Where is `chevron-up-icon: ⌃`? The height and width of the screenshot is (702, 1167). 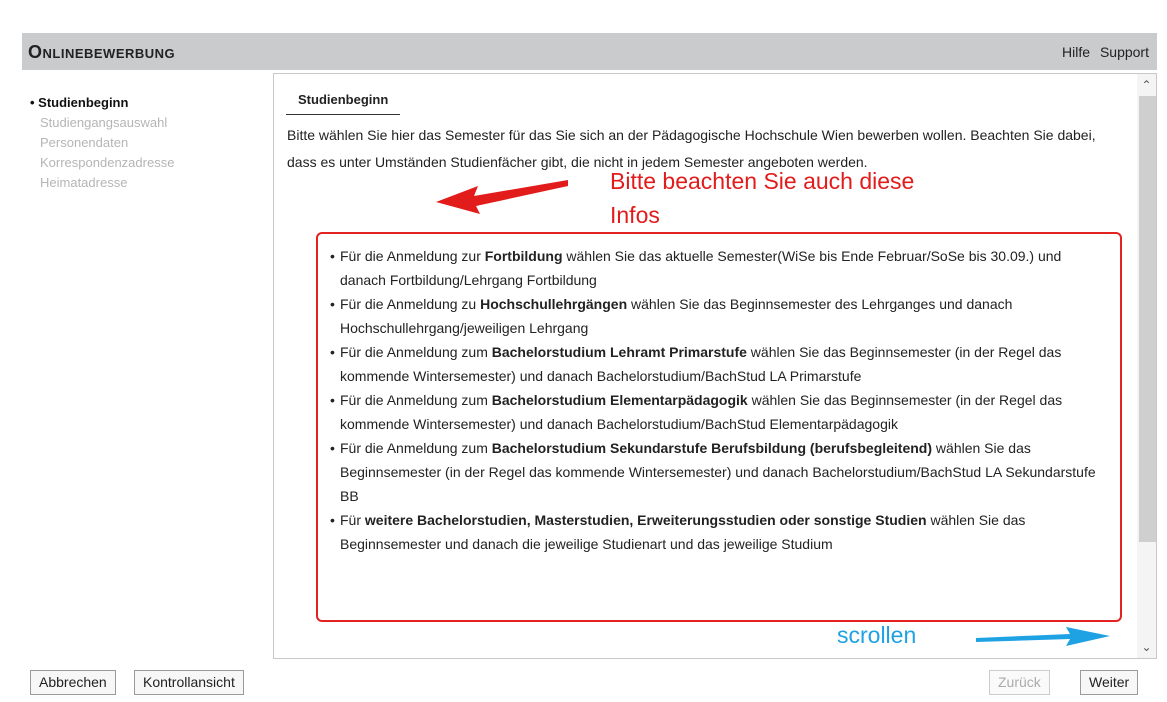
chevron-up-icon: ⌃ is located at coordinates (1146, 85).